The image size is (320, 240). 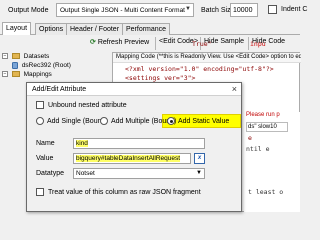 I want to click on database-icon, so click(x=15, y=65).